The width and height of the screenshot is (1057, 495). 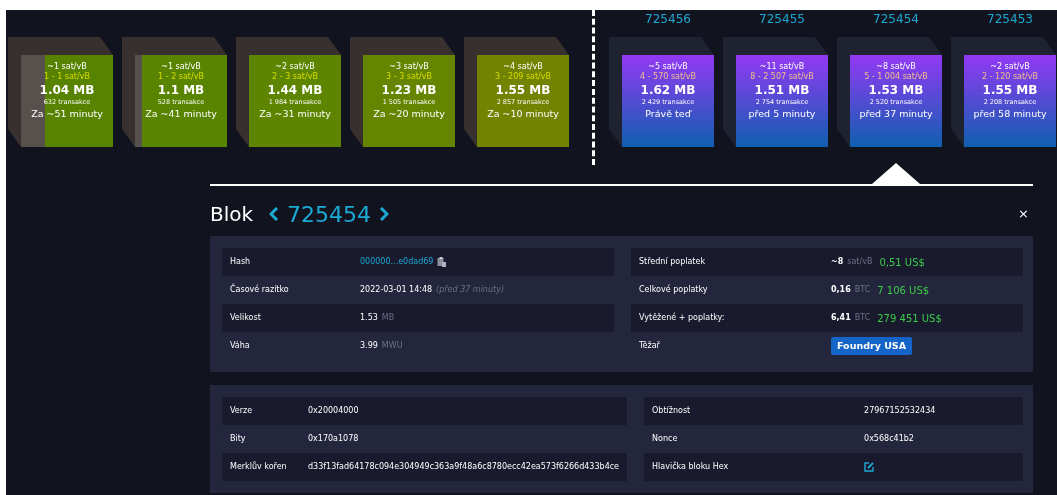 I want to click on close-button: ×, so click(x=1023, y=214).